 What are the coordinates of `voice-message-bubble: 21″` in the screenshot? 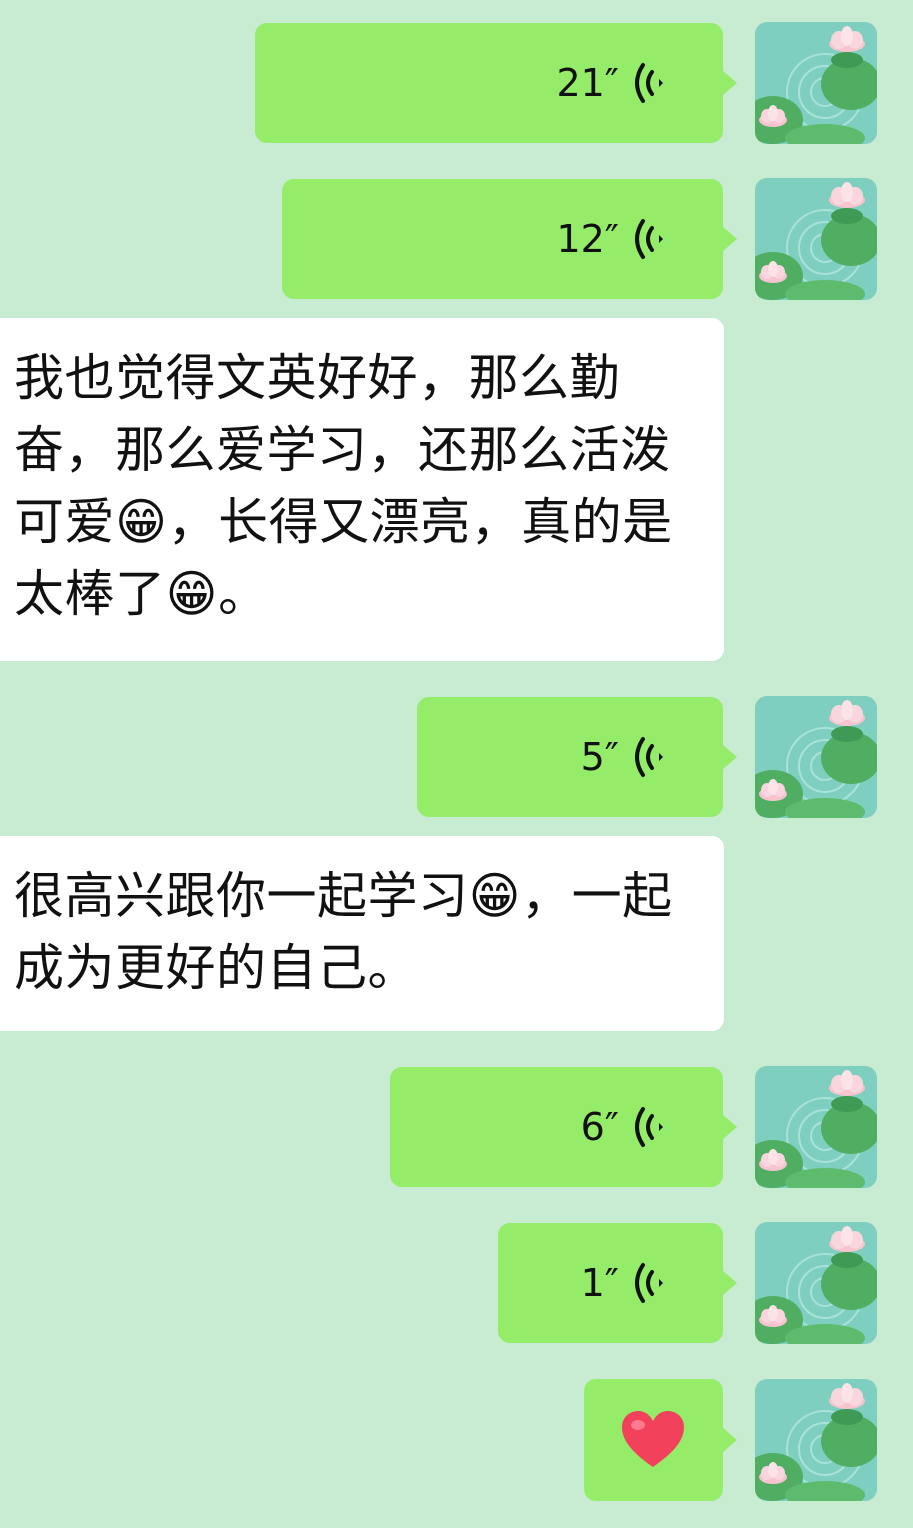 It's located at (496, 83).